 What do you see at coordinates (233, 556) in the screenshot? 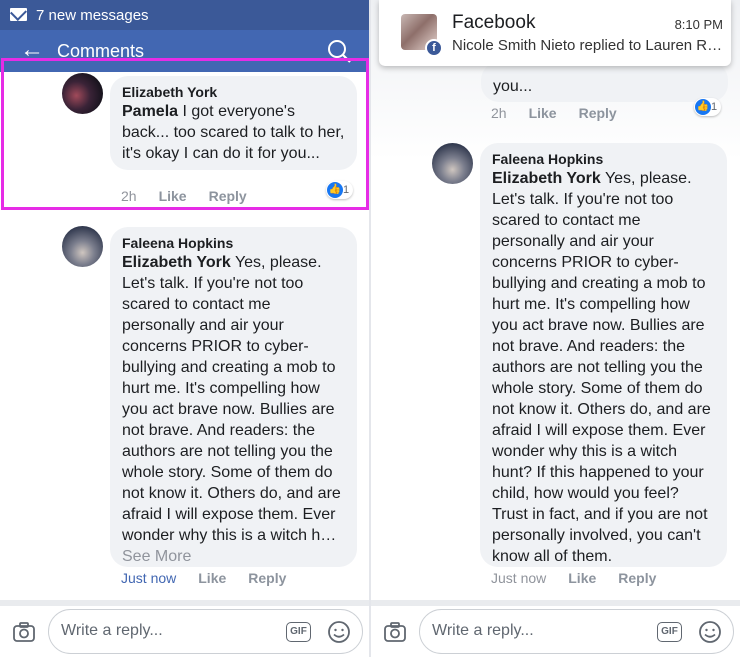
I see `see-more-link: See More` at bounding box center [233, 556].